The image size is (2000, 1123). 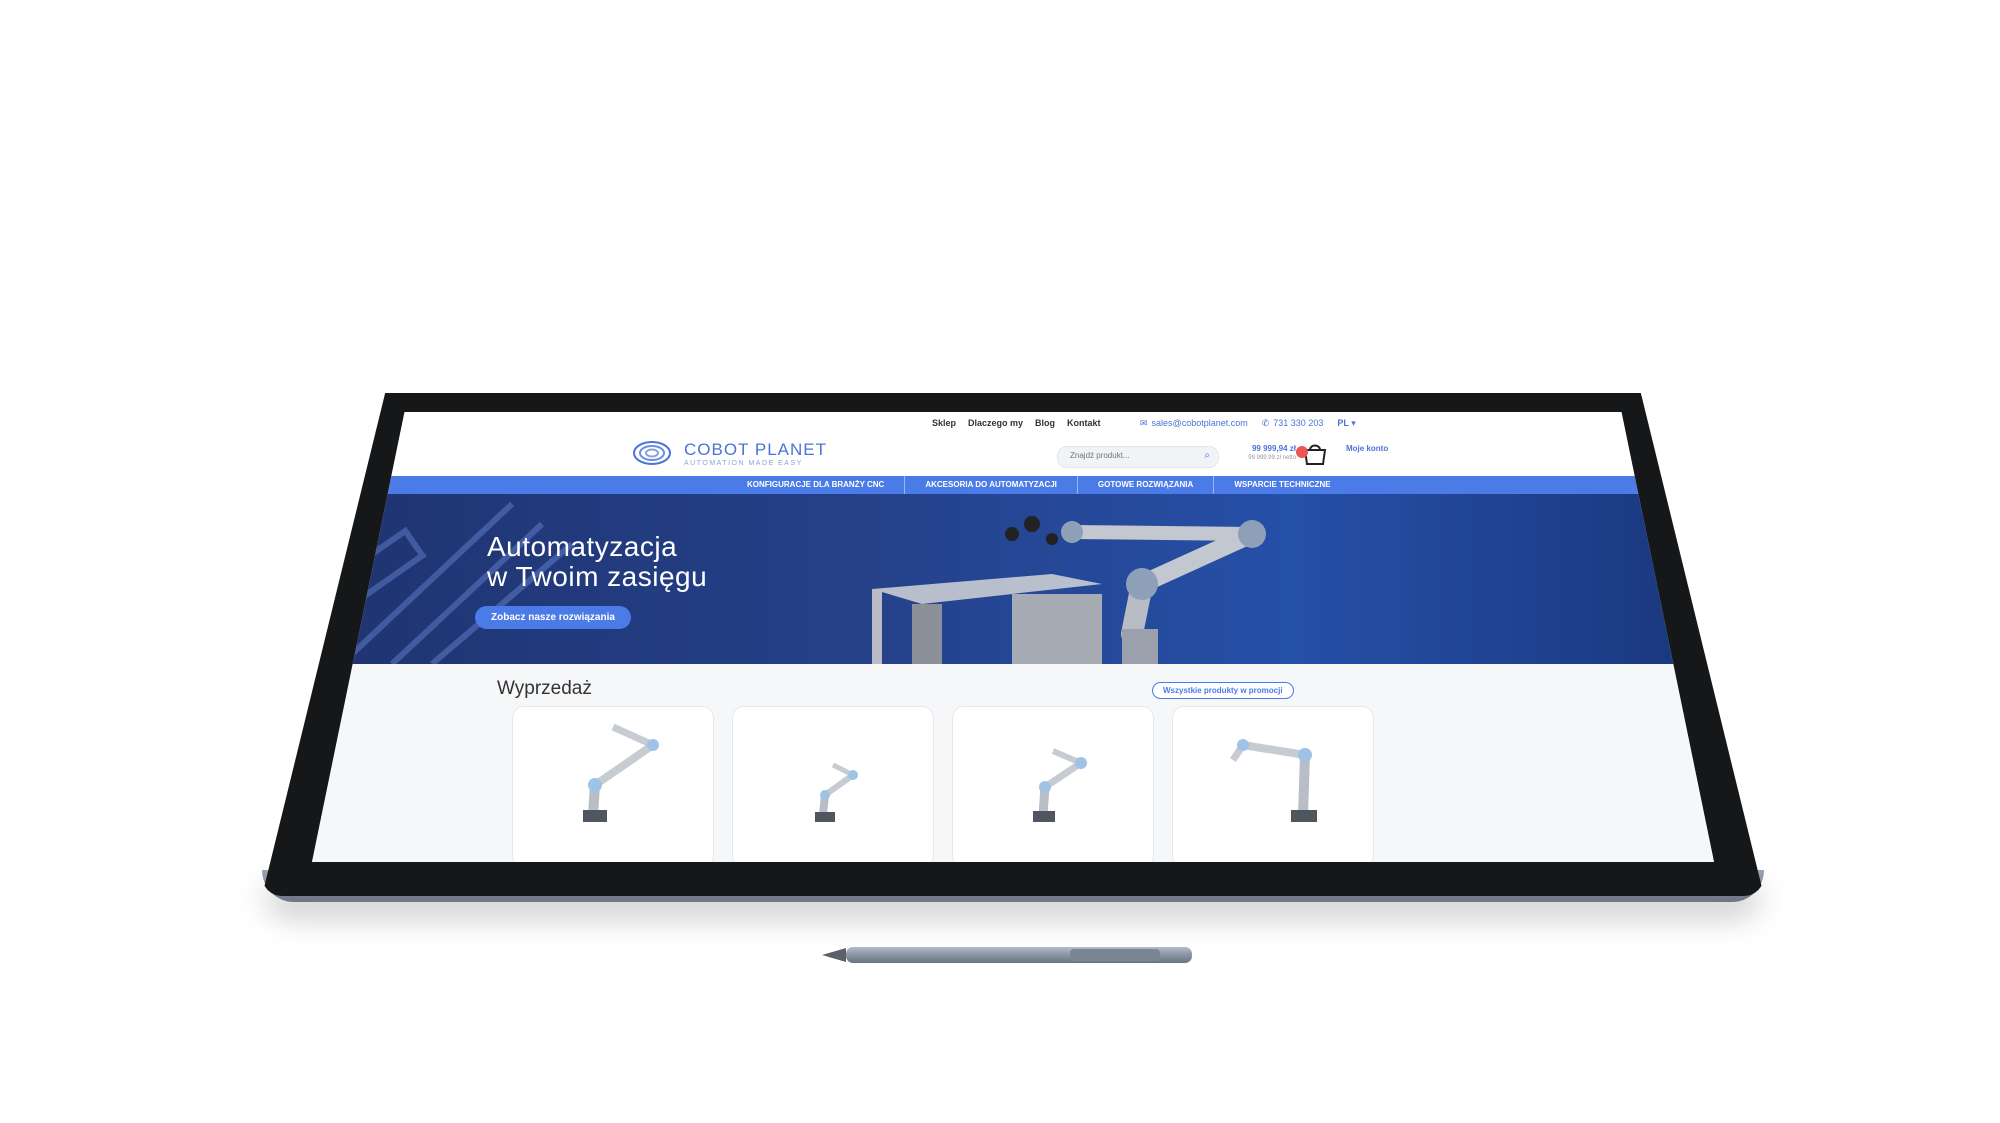 What do you see at coordinates (1343, 423) in the screenshot?
I see `language-label: PL` at bounding box center [1343, 423].